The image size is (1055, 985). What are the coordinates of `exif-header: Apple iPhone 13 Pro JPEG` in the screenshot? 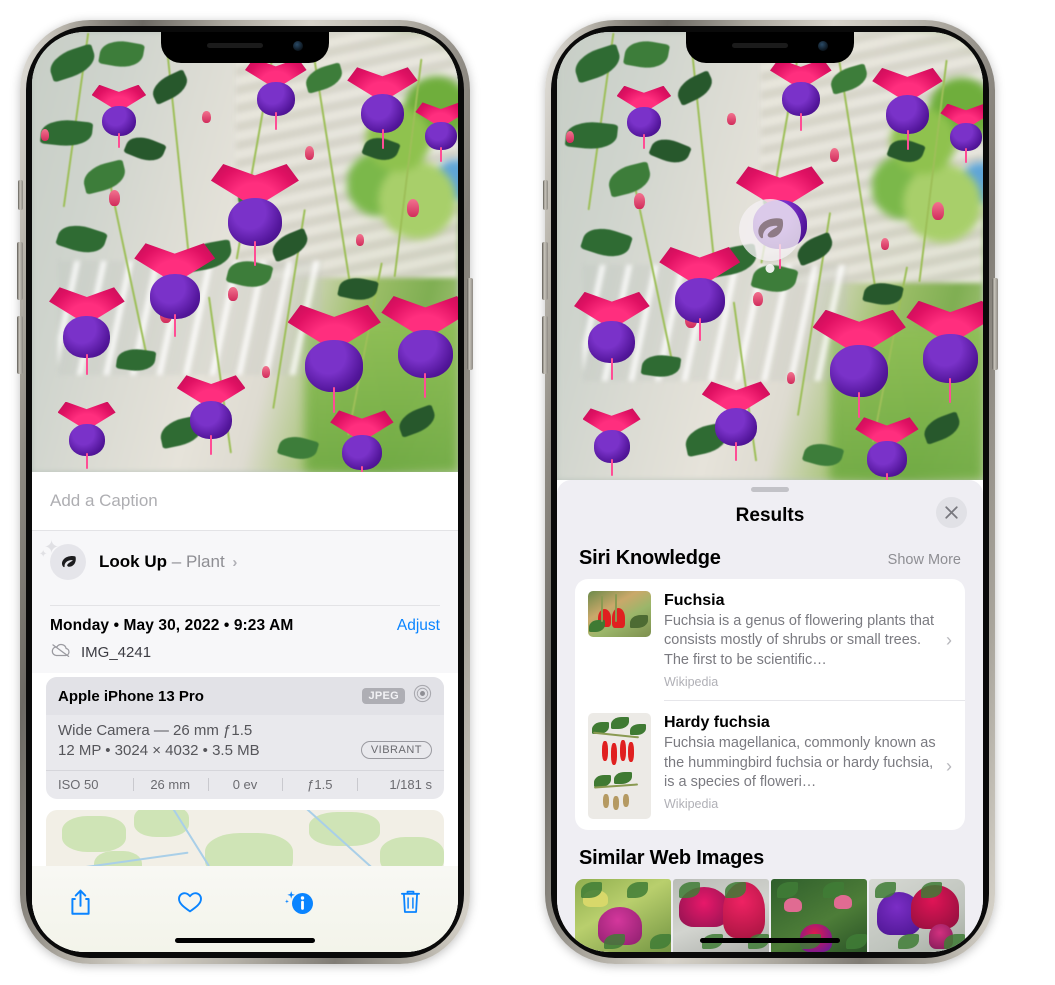 It's located at (245, 696).